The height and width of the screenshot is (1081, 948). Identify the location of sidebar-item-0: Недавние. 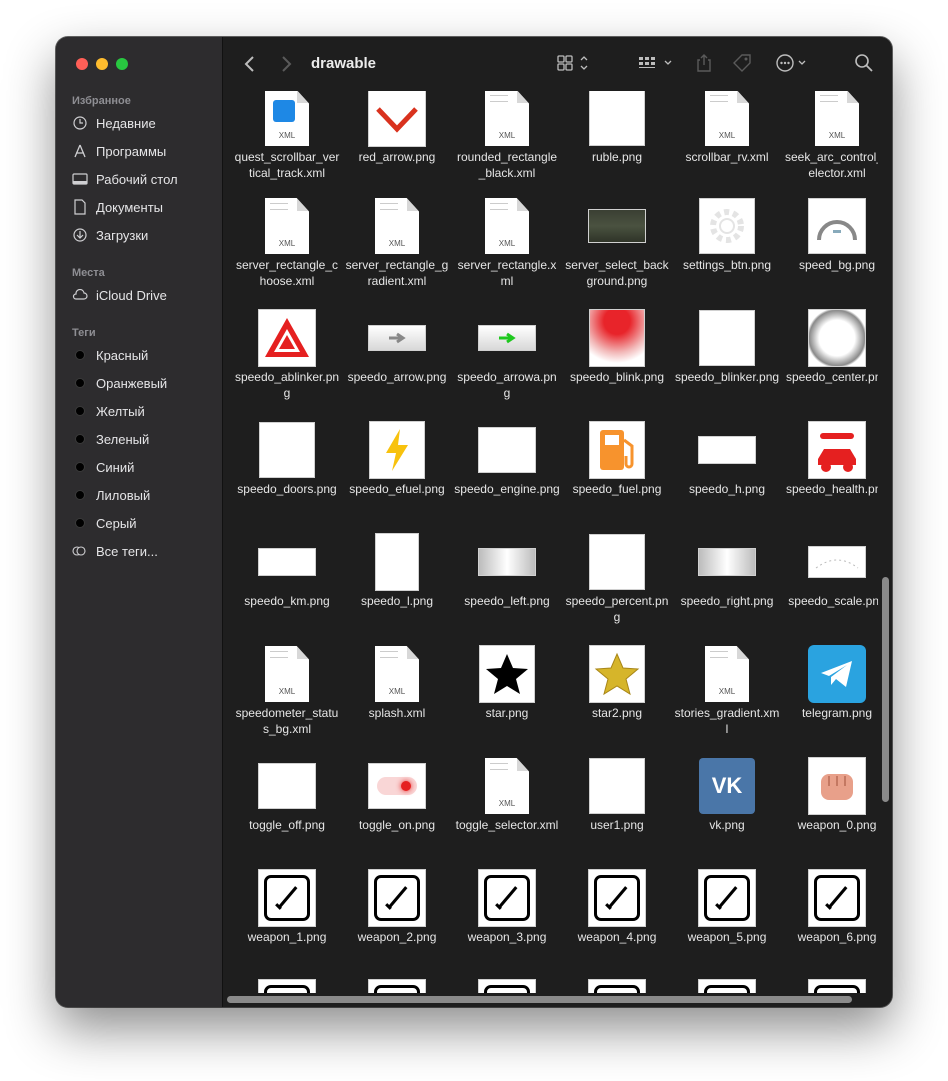
(114, 123).